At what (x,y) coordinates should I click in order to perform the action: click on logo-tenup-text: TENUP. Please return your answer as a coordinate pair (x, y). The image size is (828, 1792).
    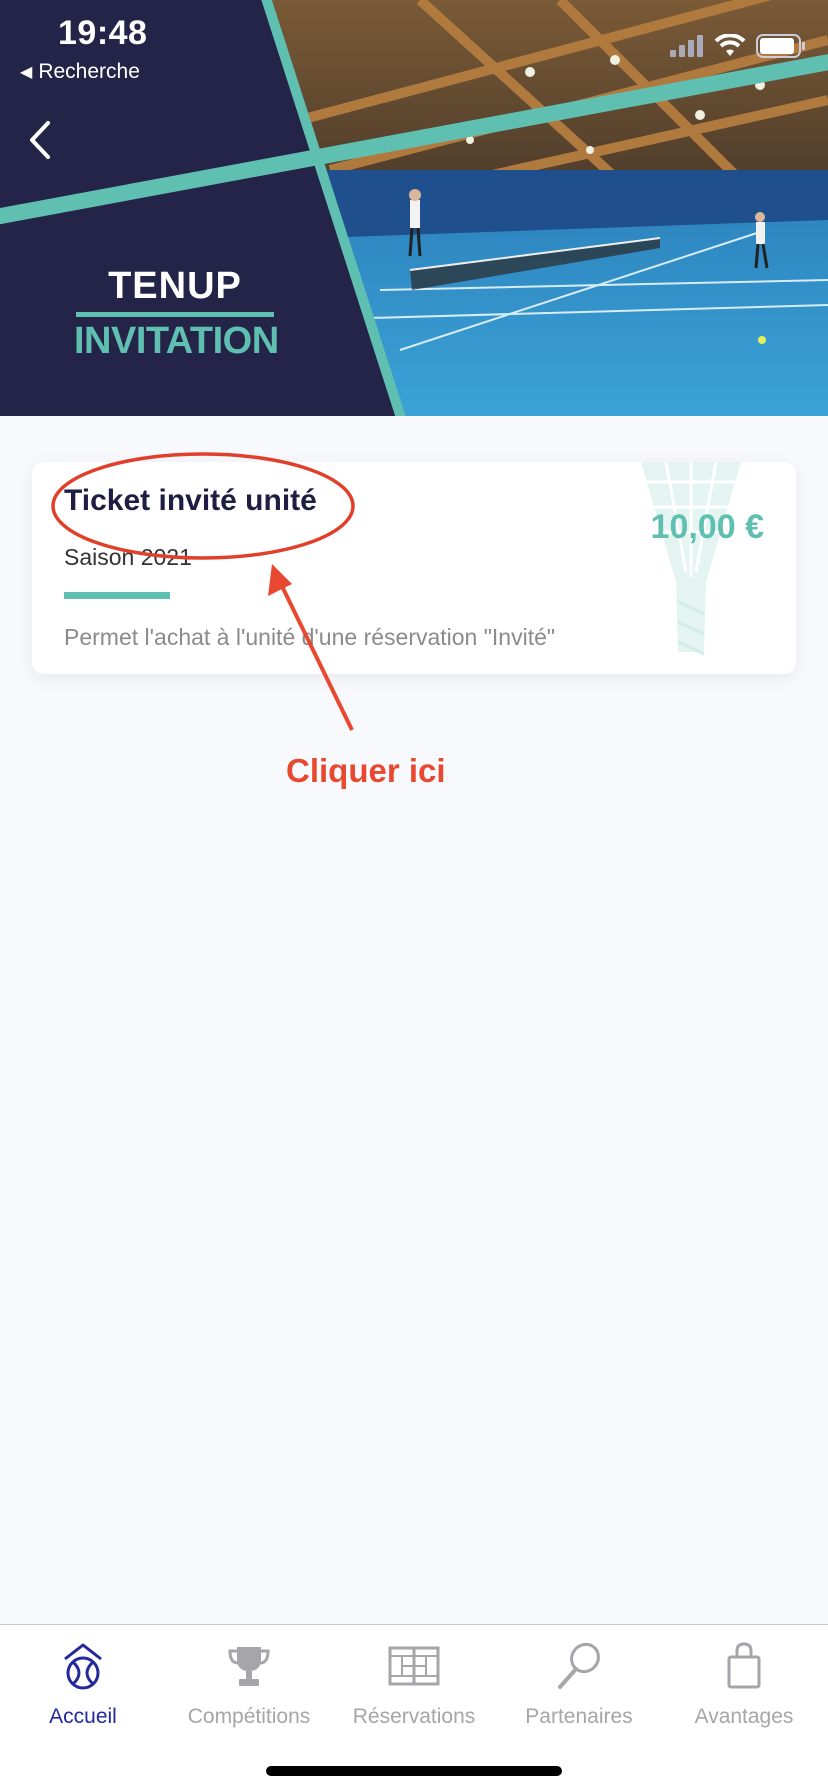
    Looking at the image, I should click on (175, 286).